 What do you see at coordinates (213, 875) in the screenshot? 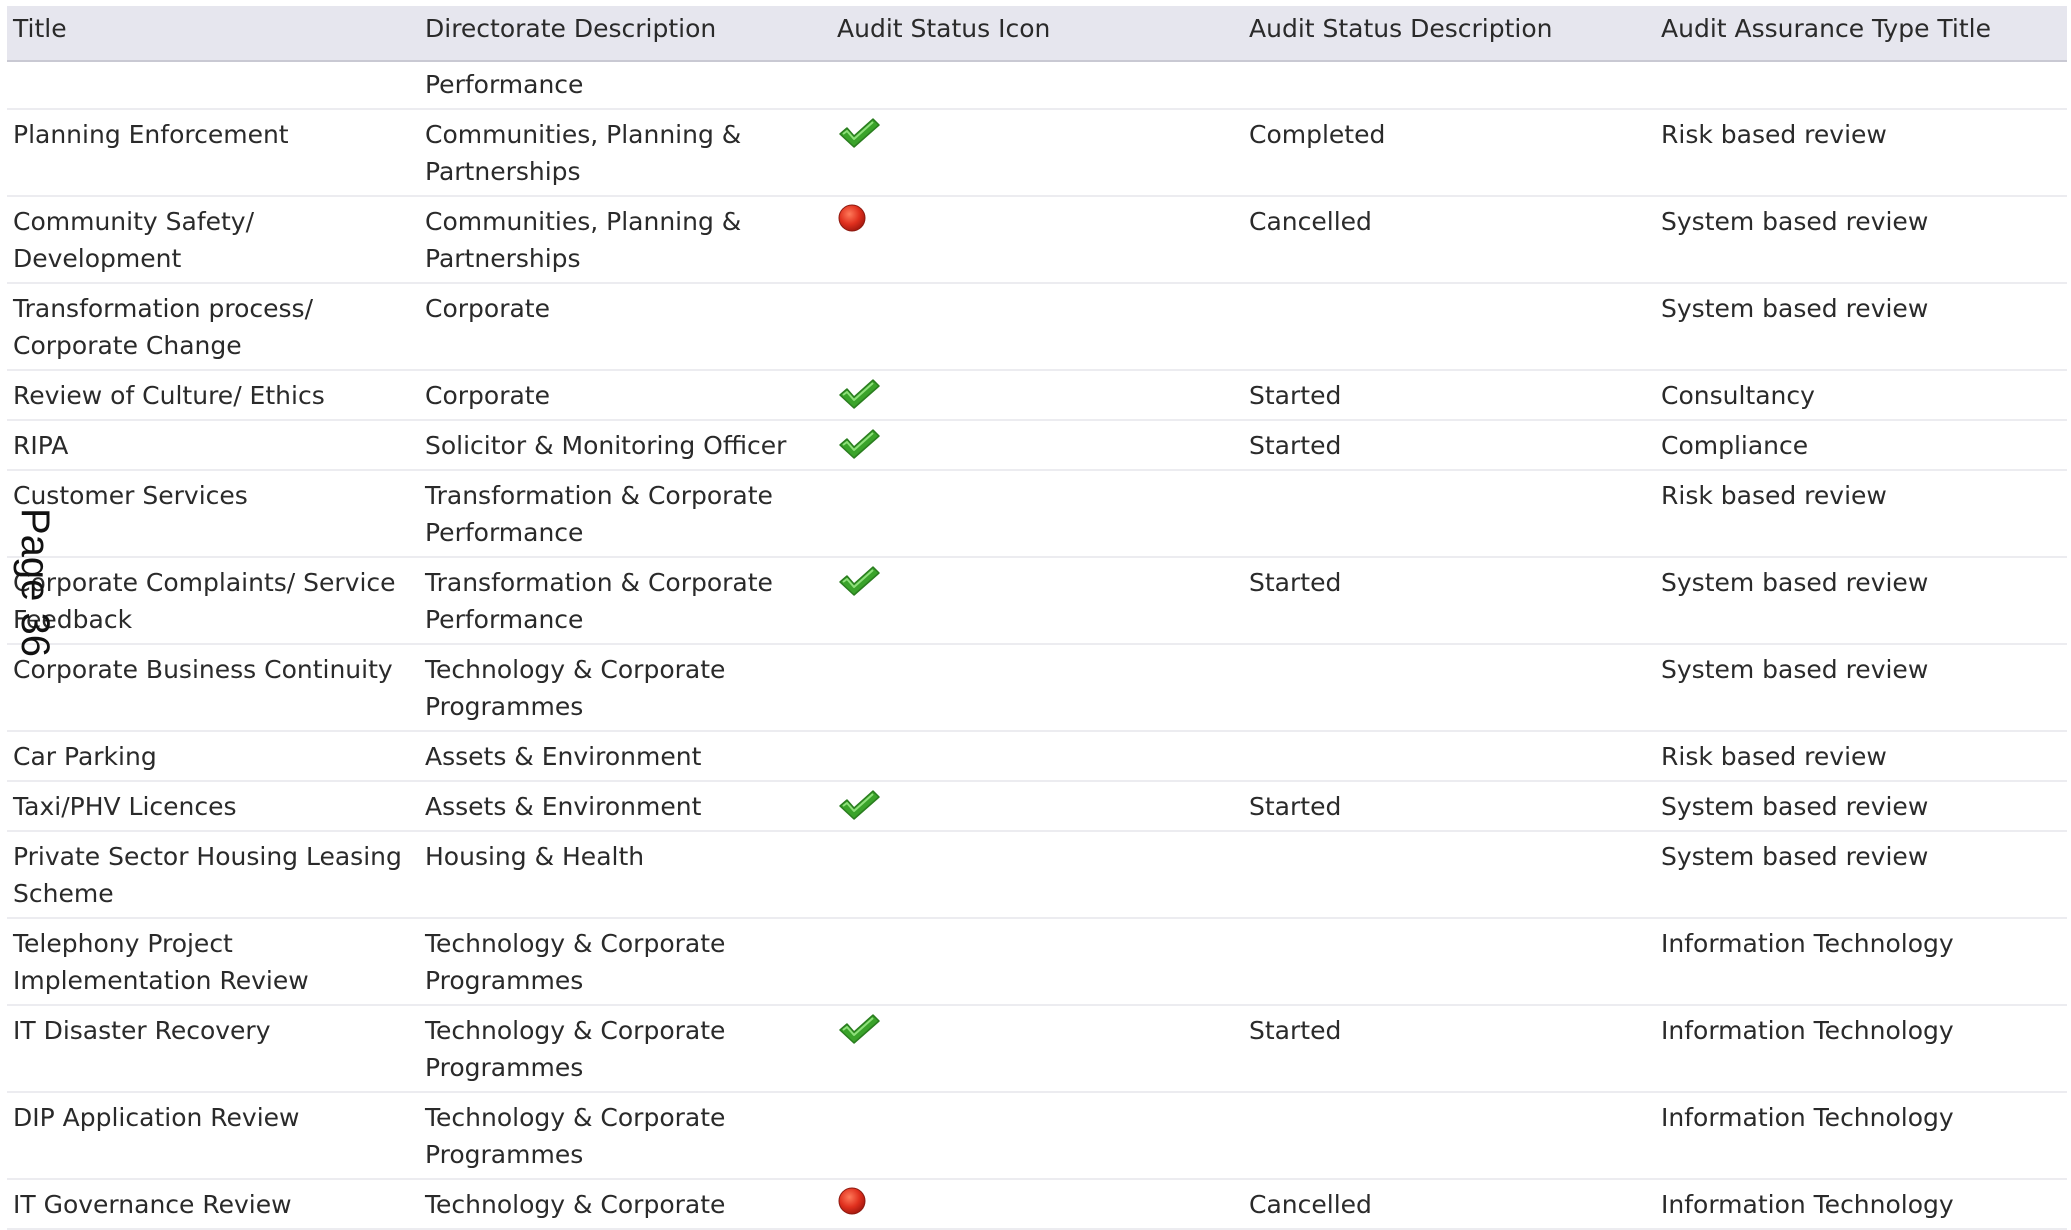
I see `row-title: Private Sector Housing Leasing Scheme` at bounding box center [213, 875].